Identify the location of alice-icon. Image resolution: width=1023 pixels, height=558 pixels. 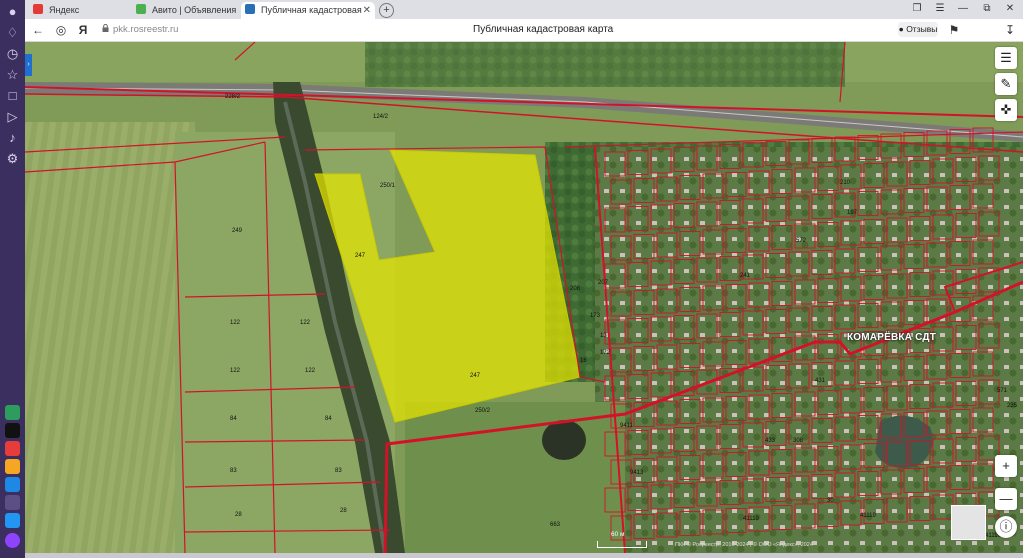
(12, 540).